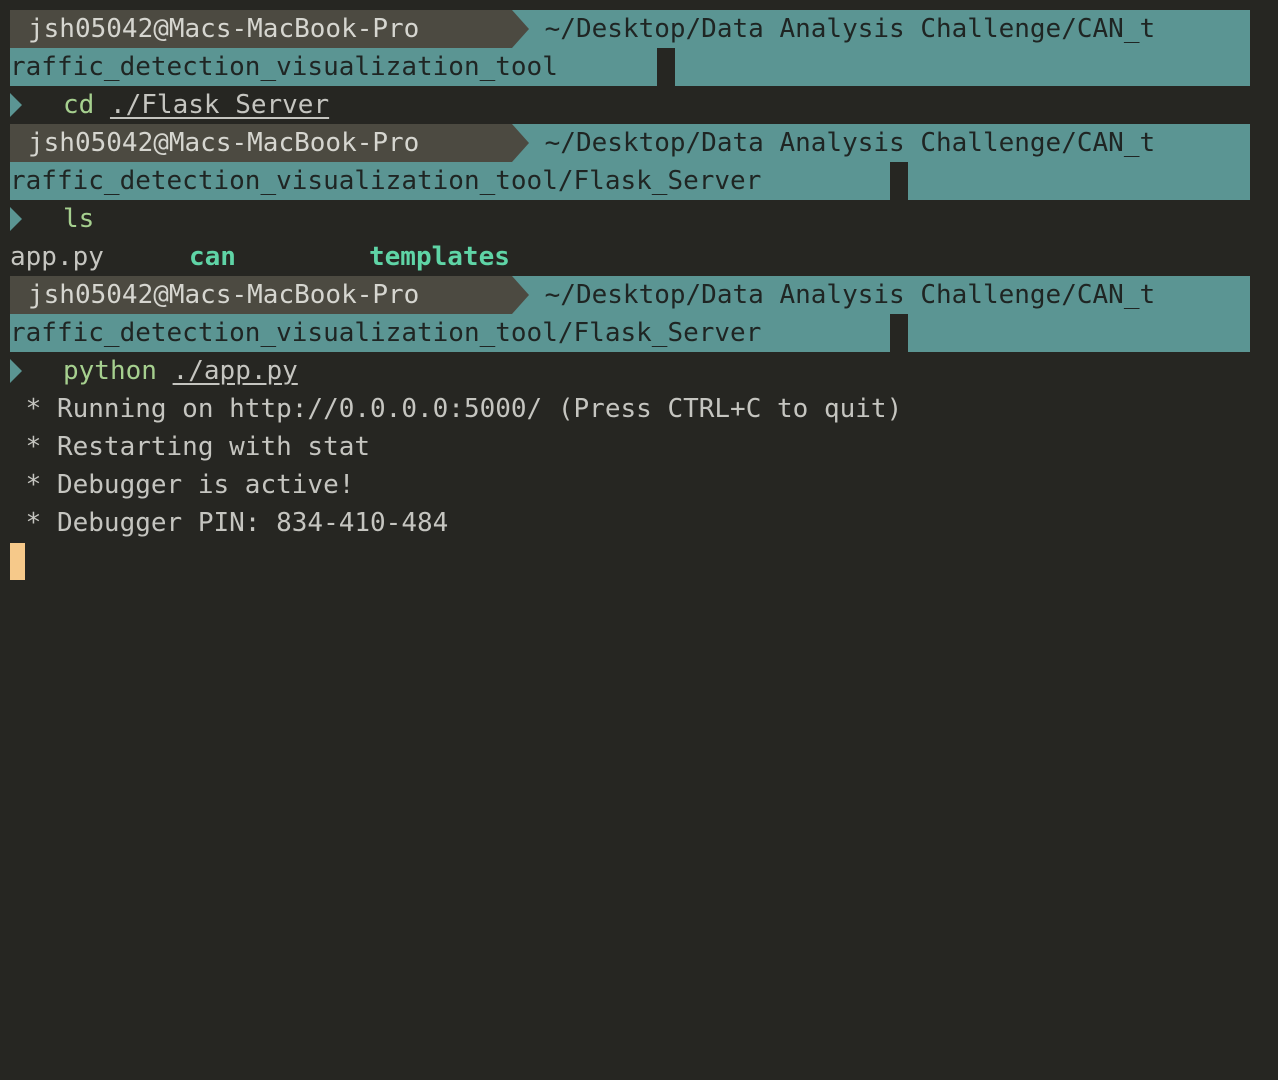  I want to click on command-arg: ./Flask_Server, so click(219, 105).